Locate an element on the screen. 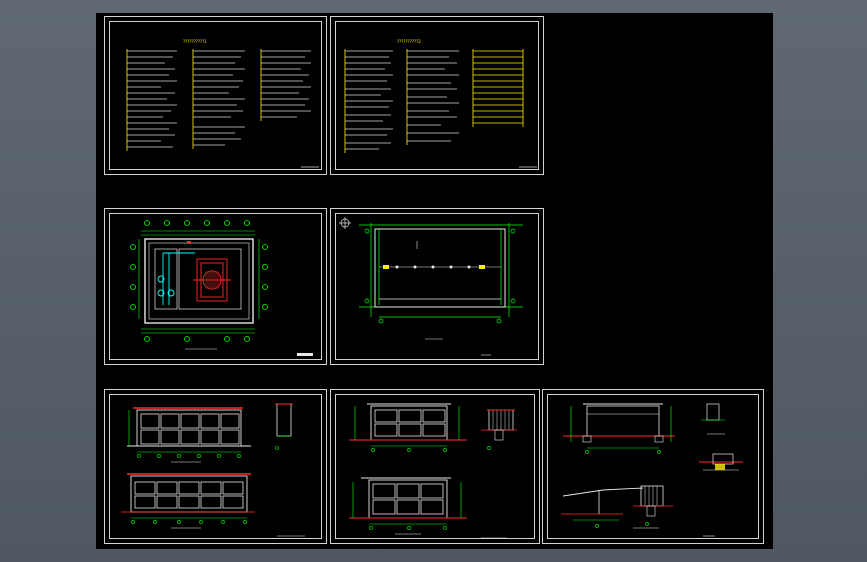  notes-2-drawing: ??????????2 is located at coordinates (440, 103).